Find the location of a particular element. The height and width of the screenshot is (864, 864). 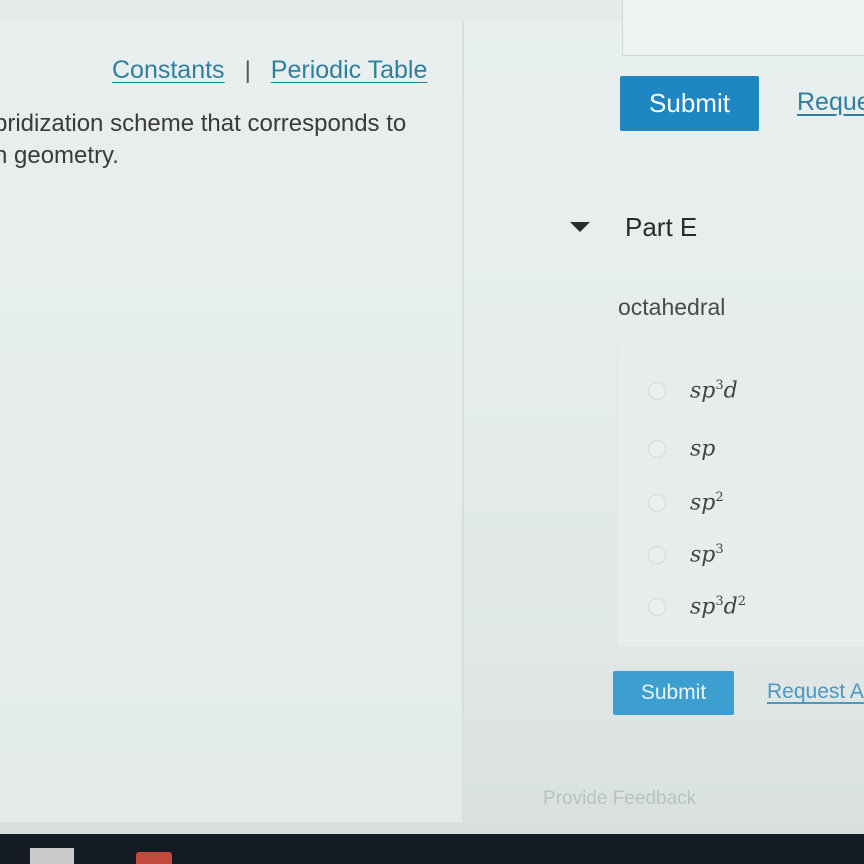

previous-answer-box is located at coordinates (743, 28).